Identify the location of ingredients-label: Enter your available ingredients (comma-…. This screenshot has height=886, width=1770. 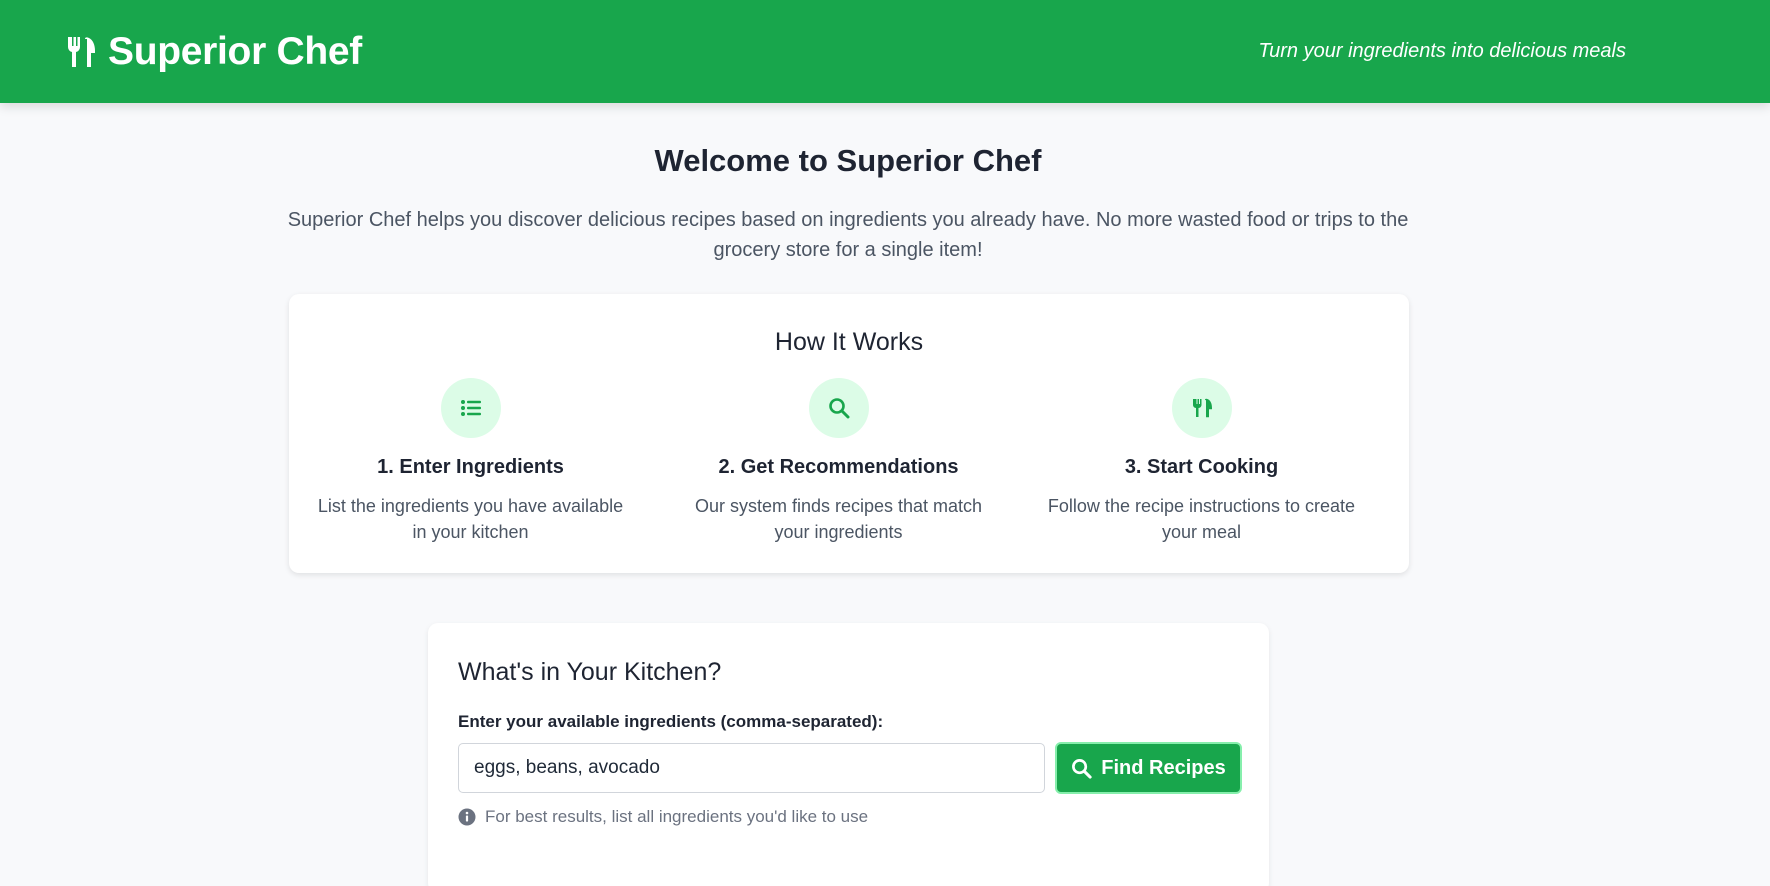
(671, 721).